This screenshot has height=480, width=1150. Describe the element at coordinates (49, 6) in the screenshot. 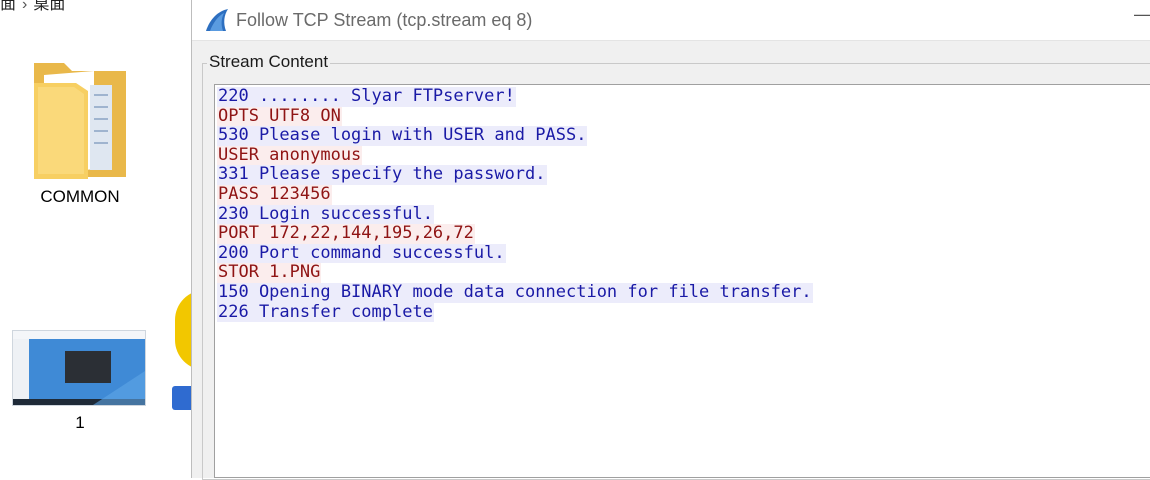

I see `breadcrumb-current: 桌面` at that location.